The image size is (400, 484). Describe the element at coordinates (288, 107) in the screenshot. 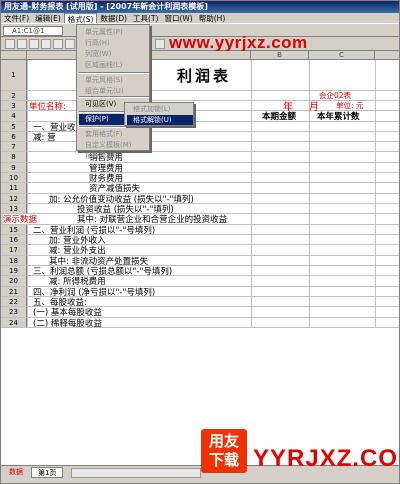

I see `year-label: 年` at that location.